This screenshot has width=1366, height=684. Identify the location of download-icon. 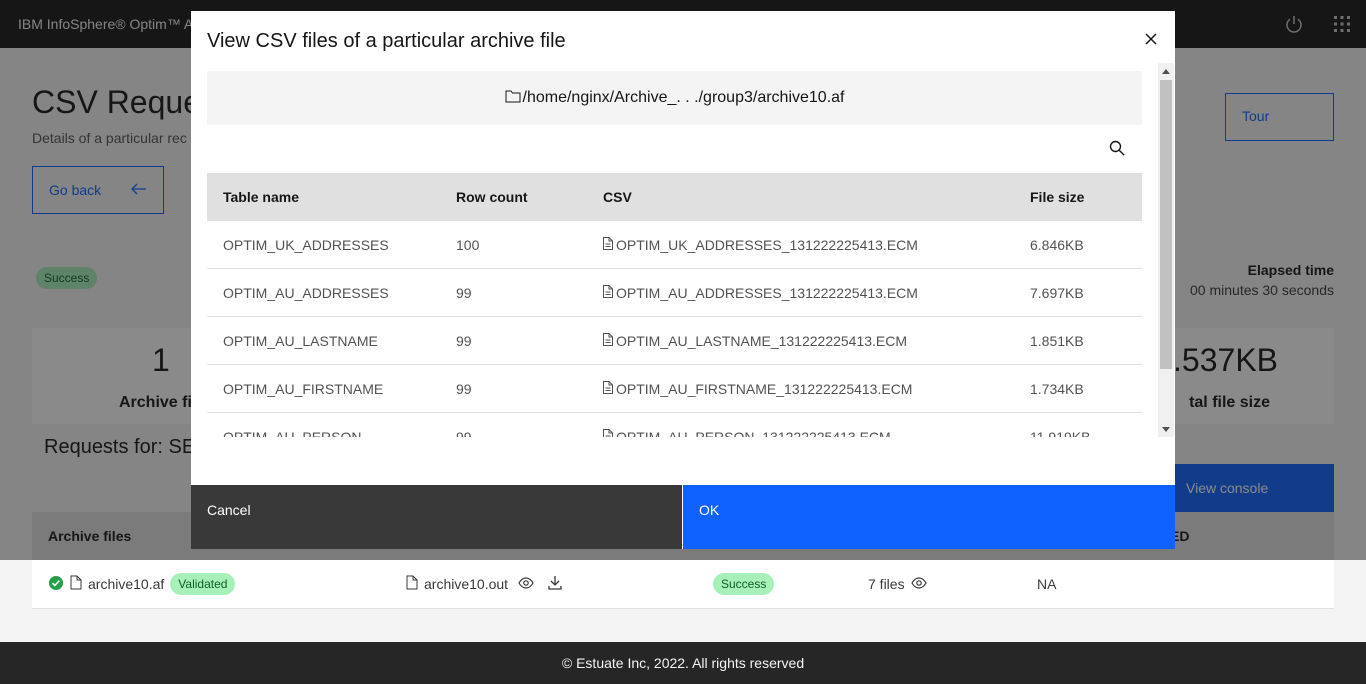
(555, 584).